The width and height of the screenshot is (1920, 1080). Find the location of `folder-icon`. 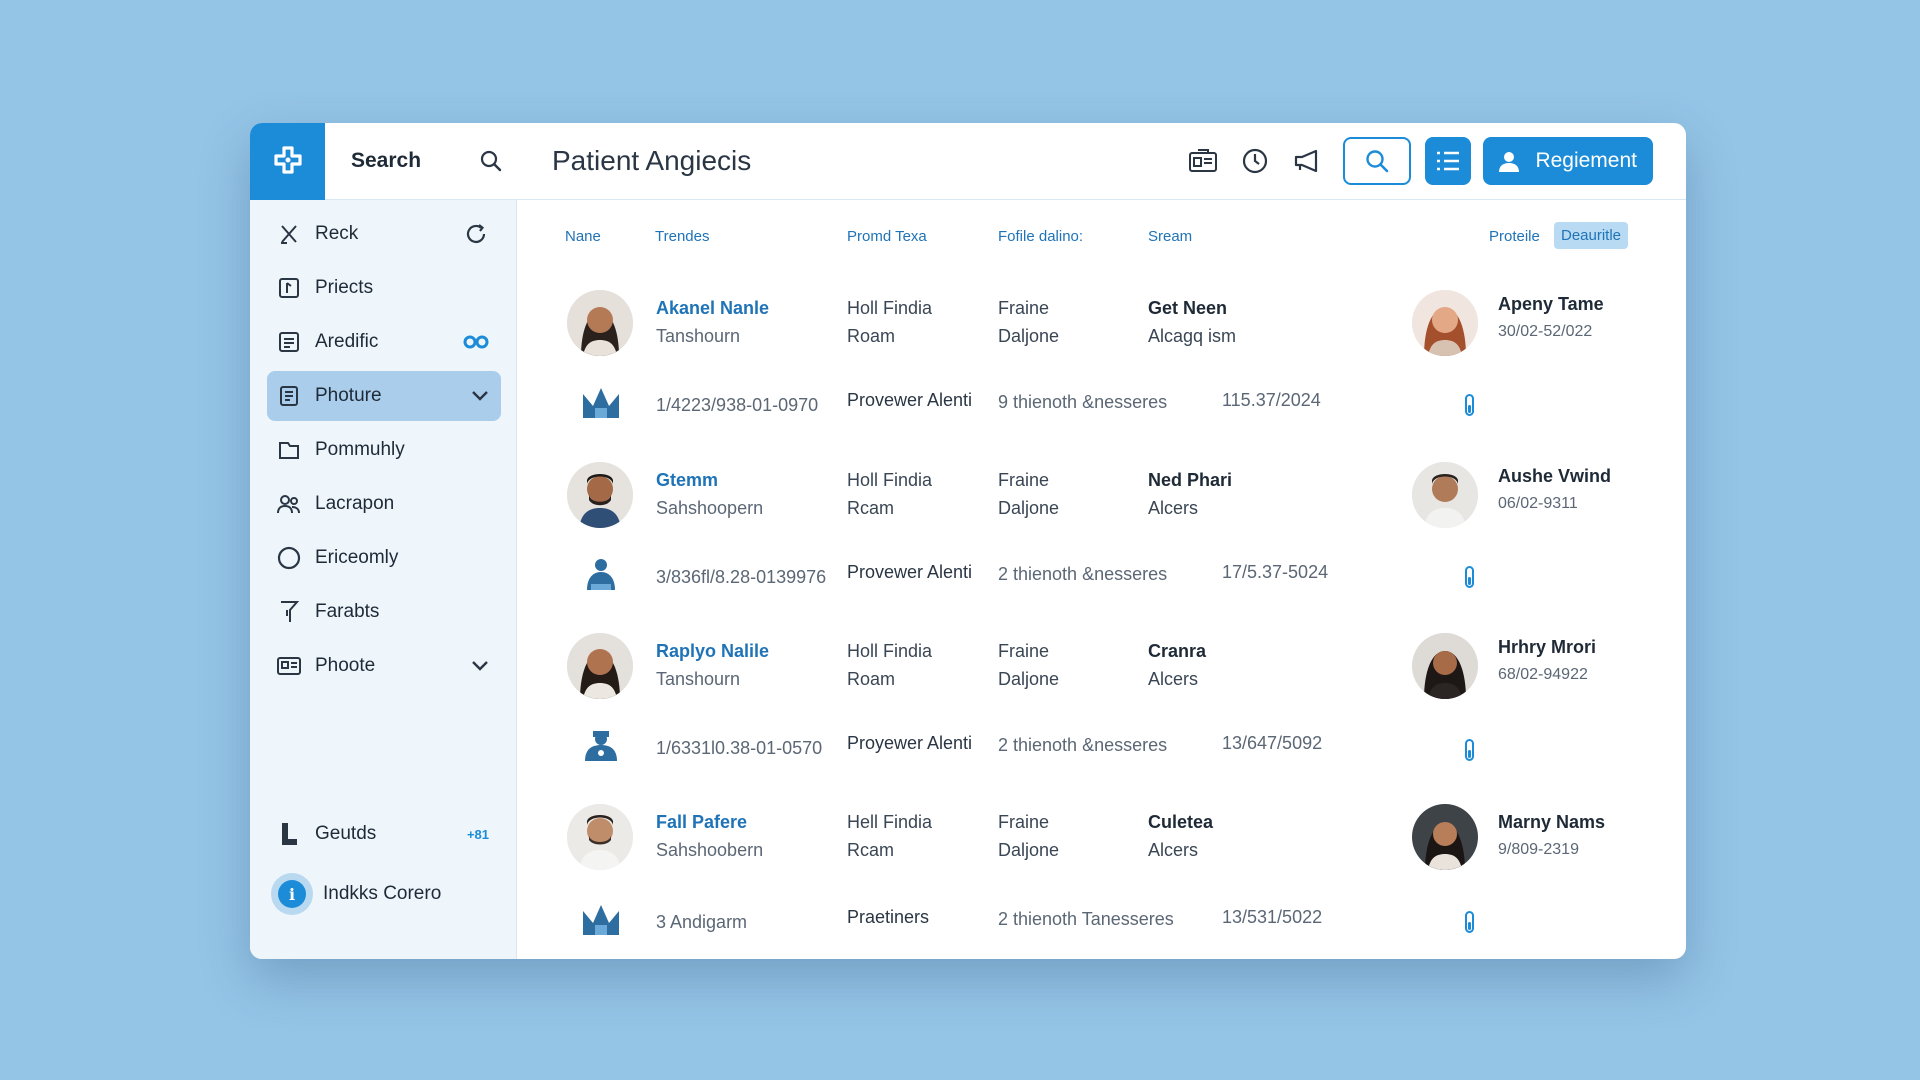

folder-icon is located at coordinates (289, 450).